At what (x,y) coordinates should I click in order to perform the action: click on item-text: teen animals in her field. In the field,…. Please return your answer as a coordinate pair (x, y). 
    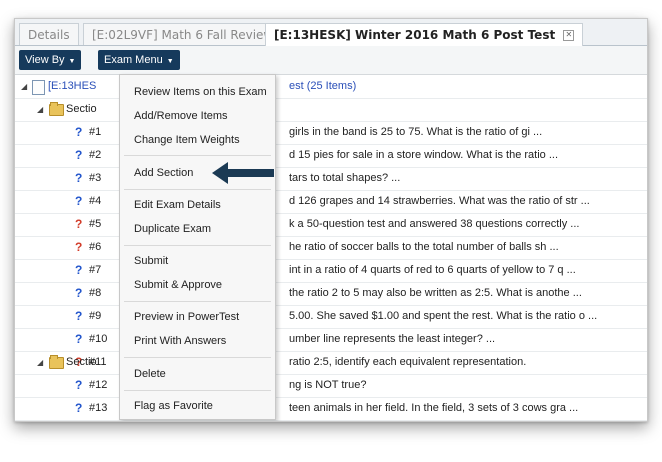
    Looking at the image, I should click on (434, 408).